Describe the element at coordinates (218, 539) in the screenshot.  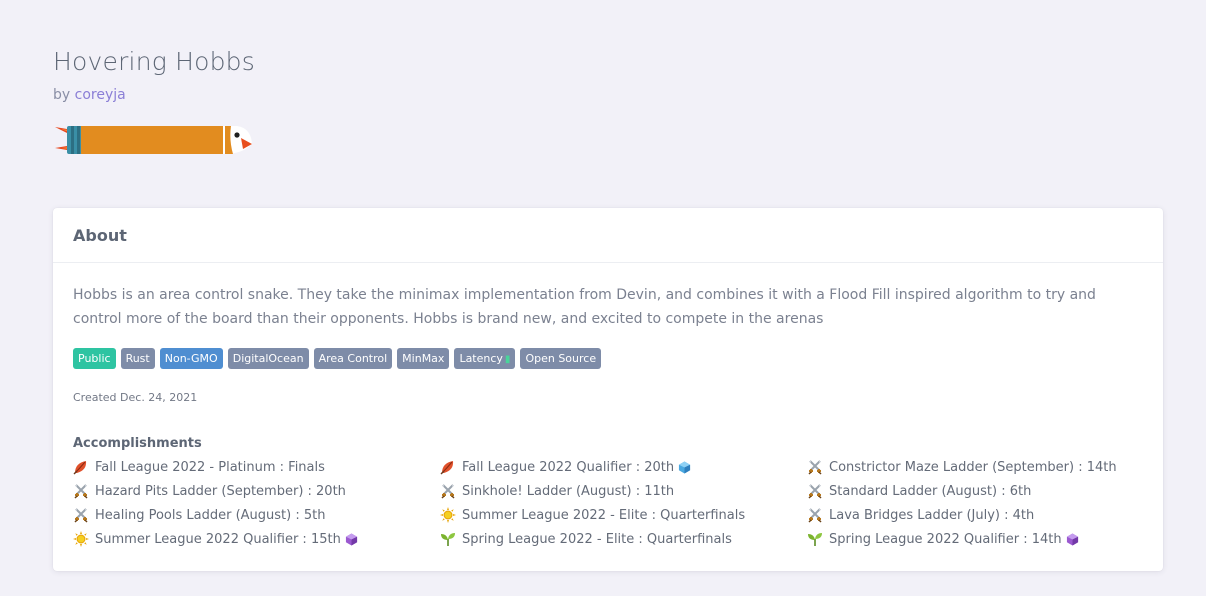
I see `accomplishment-text: Summer League 2022 Qualifier : 15th` at that location.